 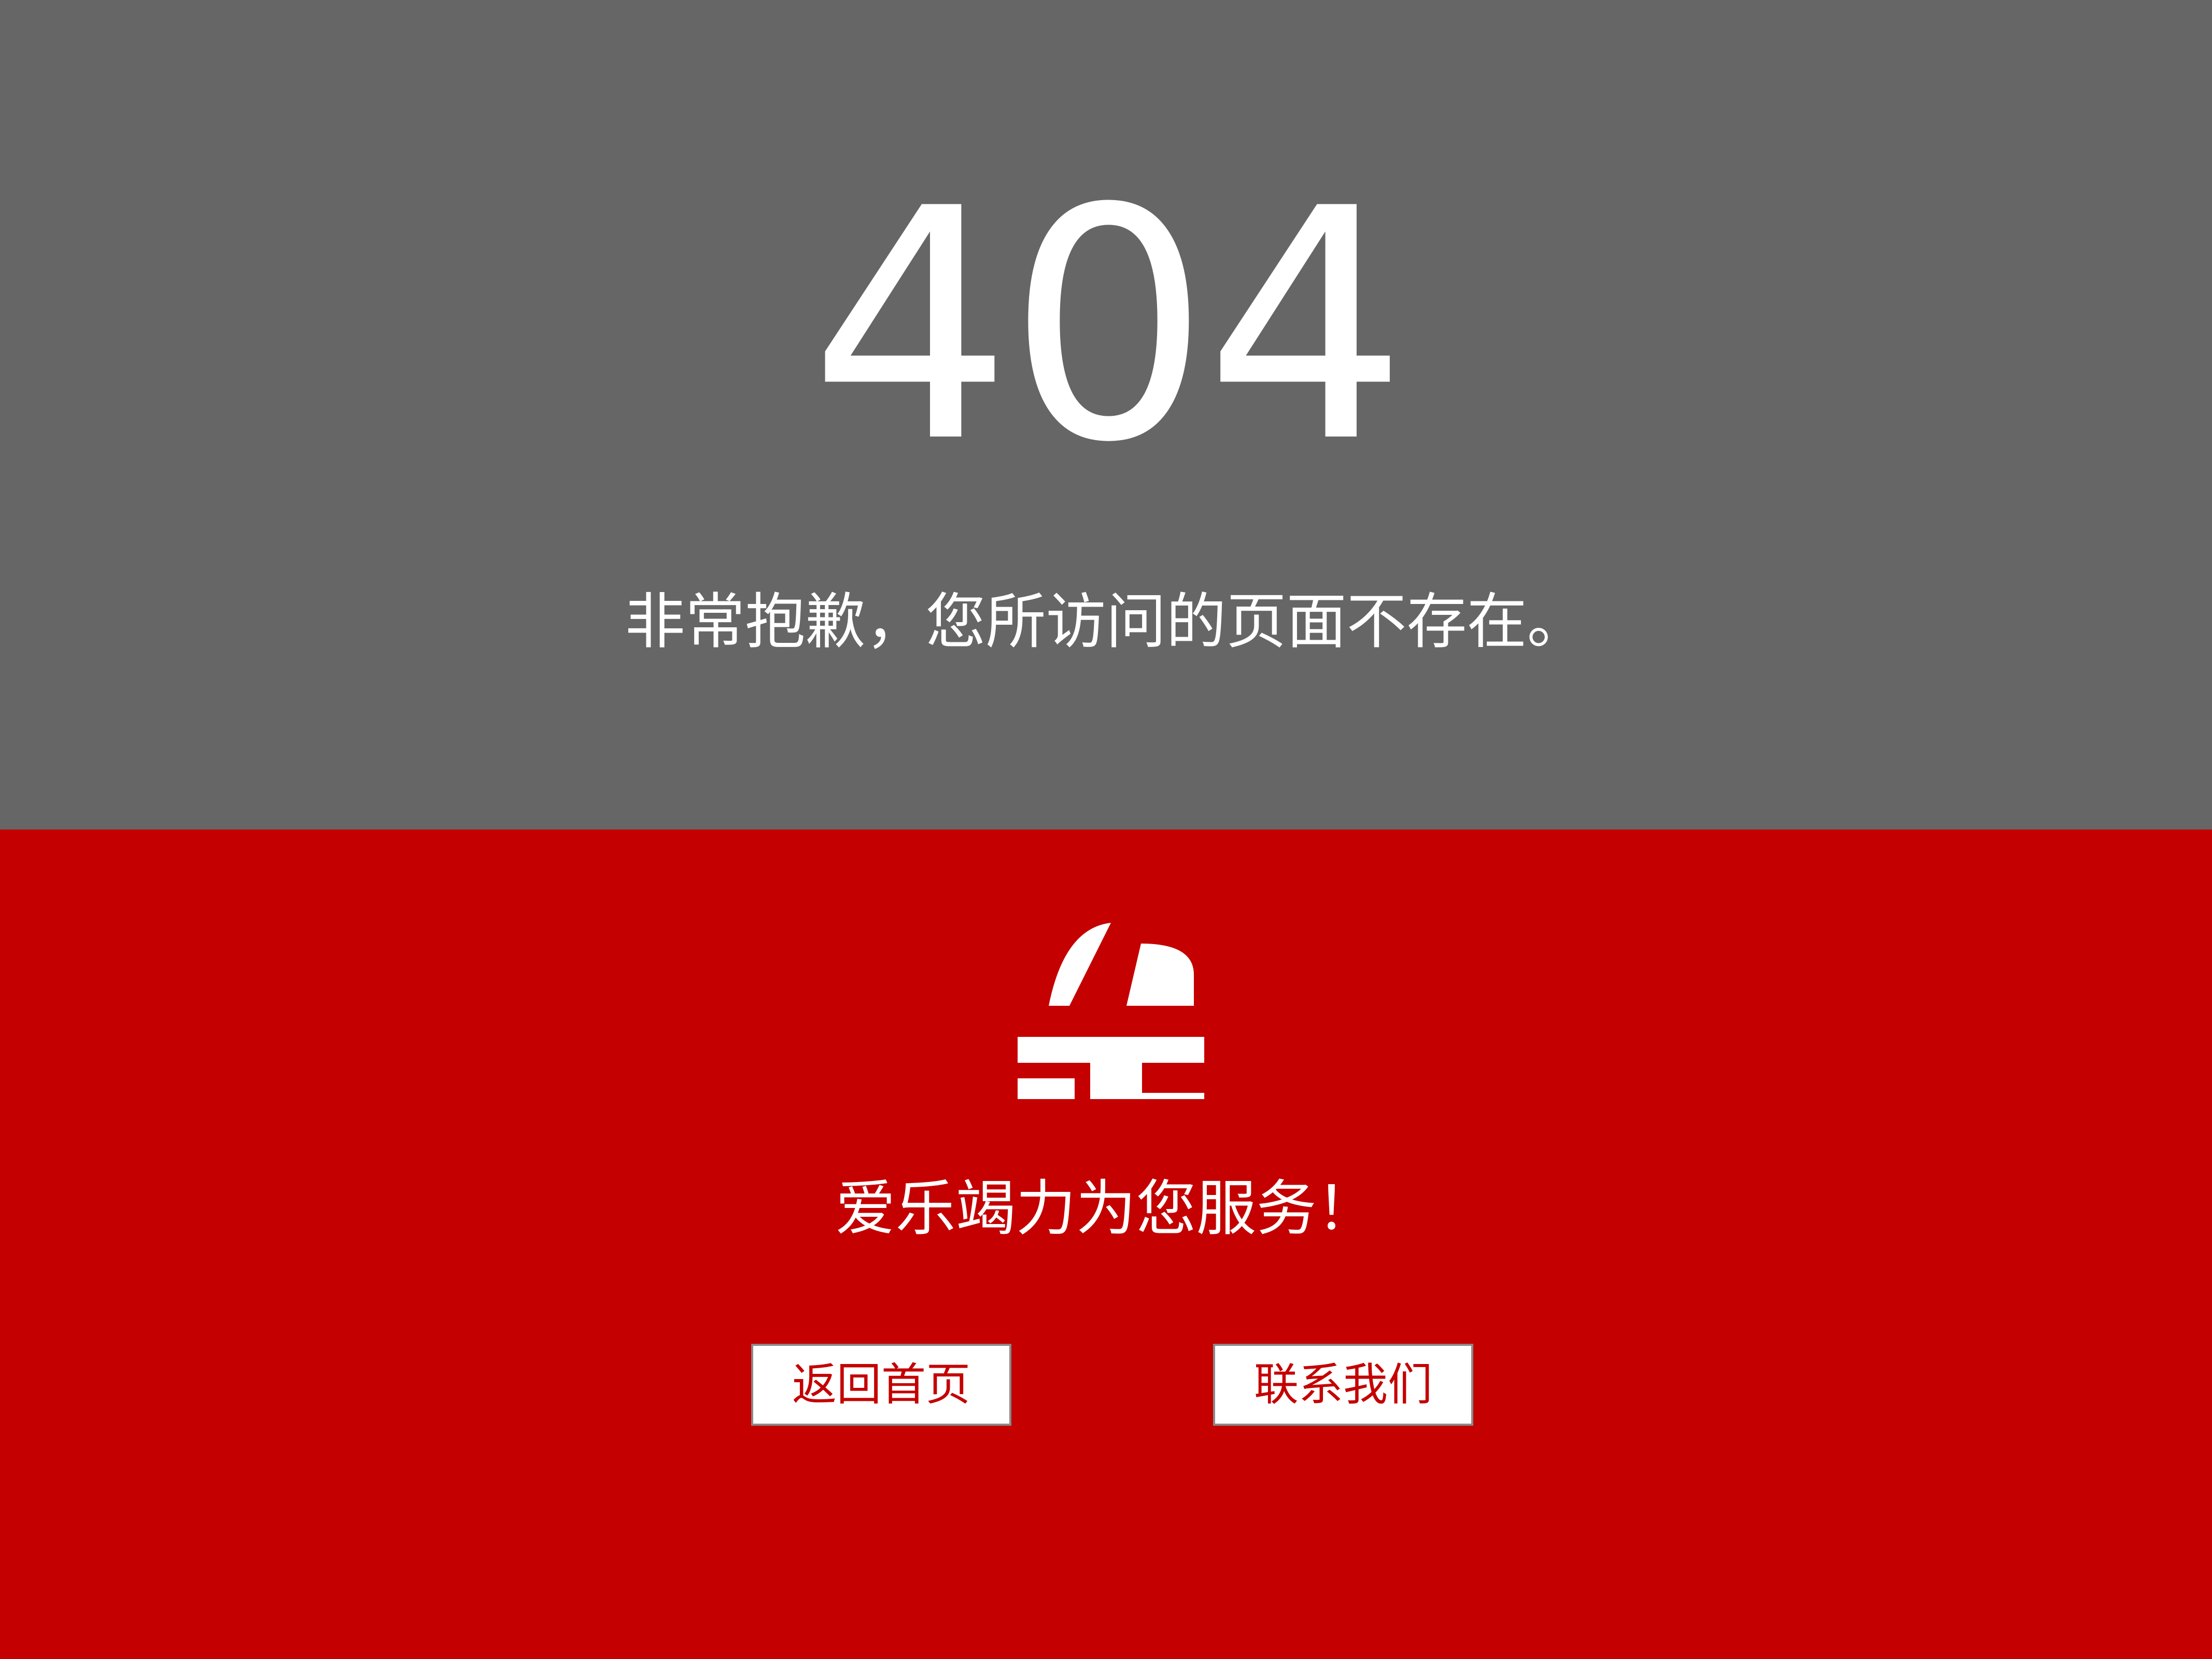 What do you see at coordinates (1111, 1007) in the screenshot?
I see `aile-logo-icon` at bounding box center [1111, 1007].